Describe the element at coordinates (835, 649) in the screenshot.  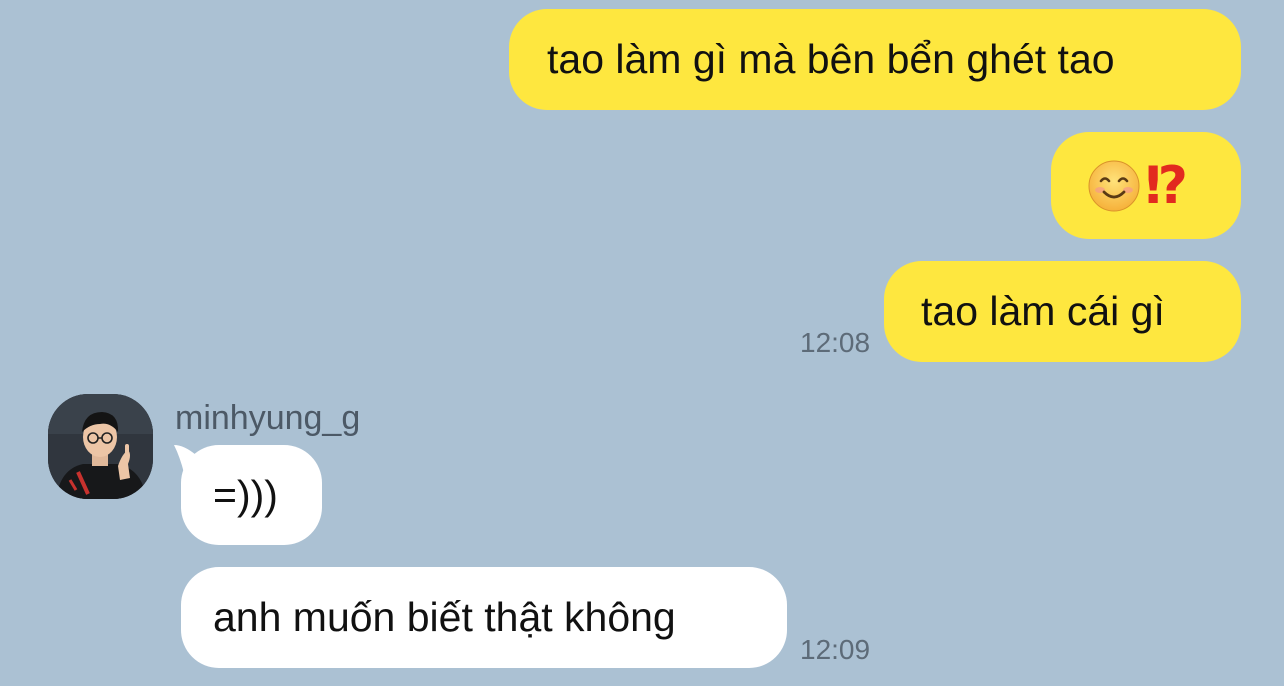
I see `message-timestamp: 12:09` at that location.